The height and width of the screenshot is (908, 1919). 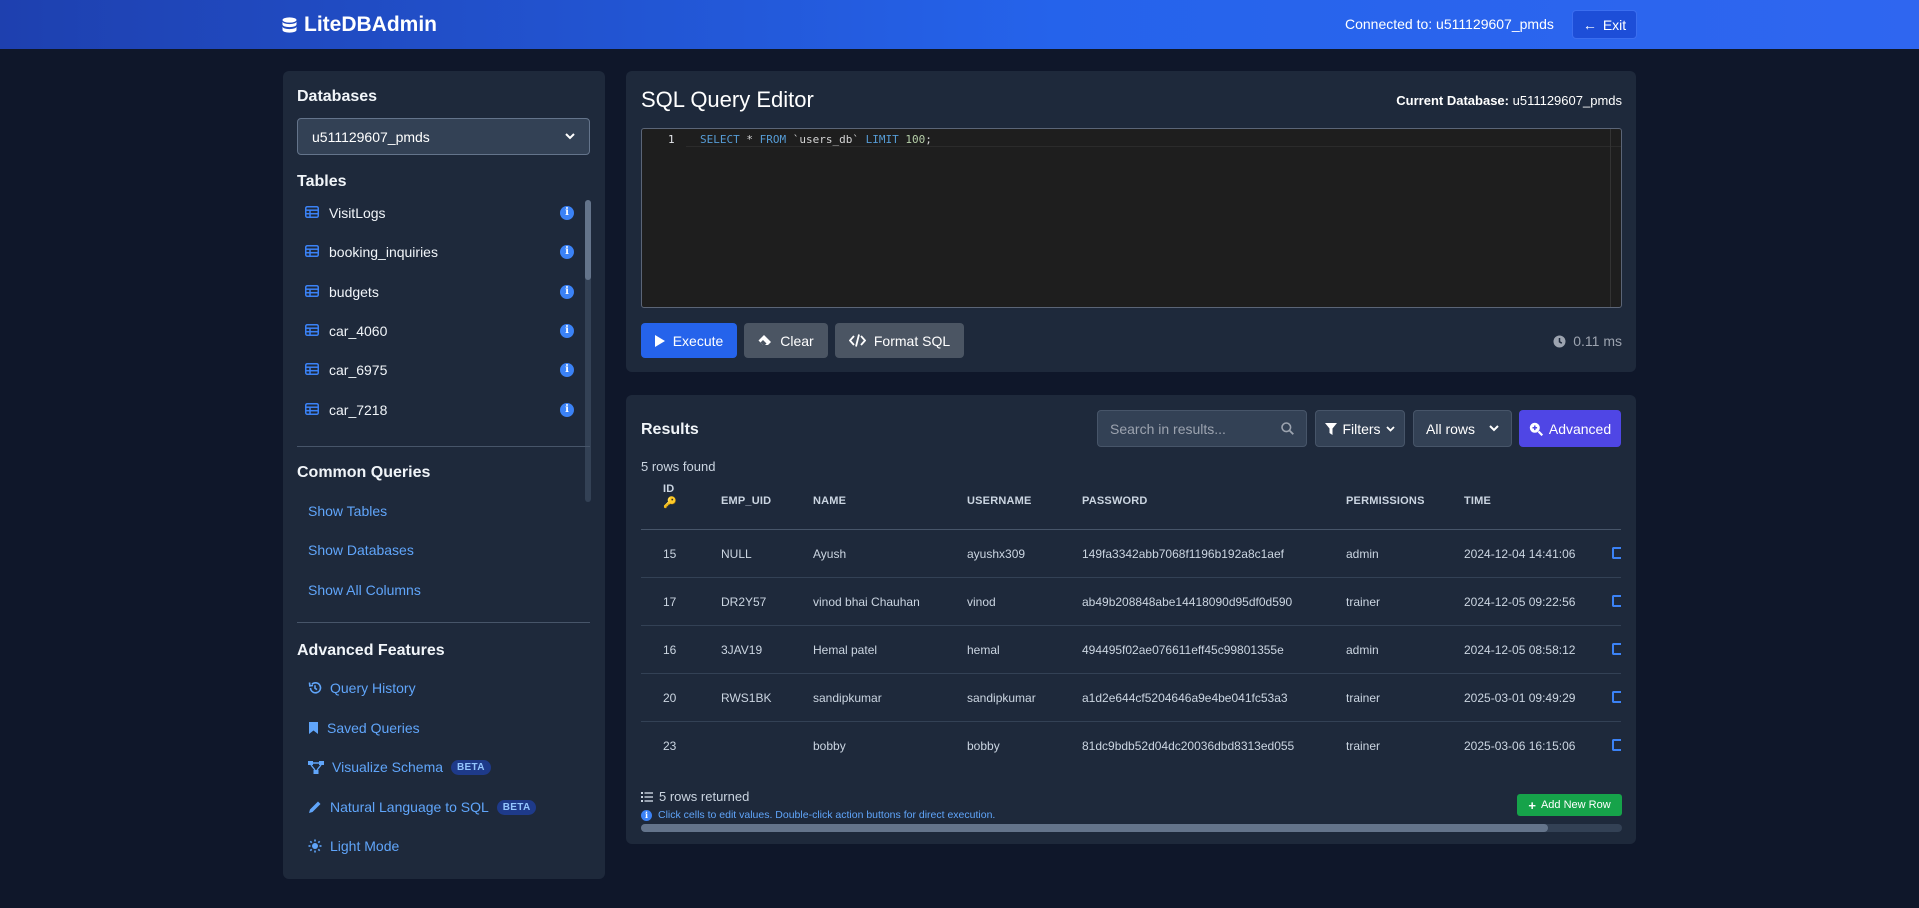 I want to click on add-new-row-label: Add New Row, so click(x=1575, y=805).